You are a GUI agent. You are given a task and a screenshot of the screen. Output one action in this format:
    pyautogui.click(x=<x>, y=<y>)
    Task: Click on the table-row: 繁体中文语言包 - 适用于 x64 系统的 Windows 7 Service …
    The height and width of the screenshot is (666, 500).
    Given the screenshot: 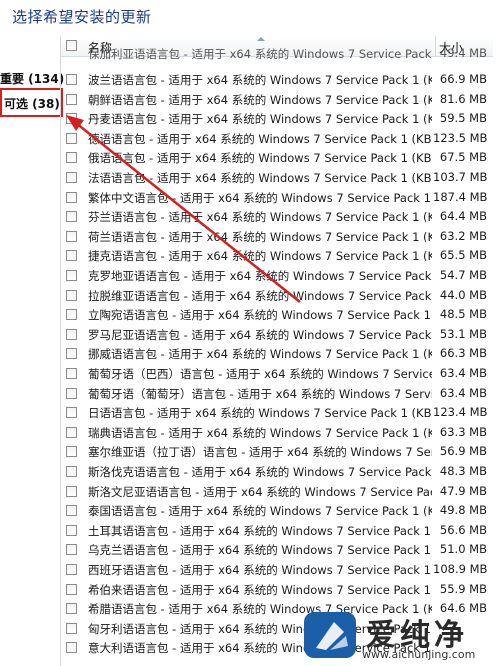 What is the action you would take?
    pyautogui.click(x=277, y=198)
    